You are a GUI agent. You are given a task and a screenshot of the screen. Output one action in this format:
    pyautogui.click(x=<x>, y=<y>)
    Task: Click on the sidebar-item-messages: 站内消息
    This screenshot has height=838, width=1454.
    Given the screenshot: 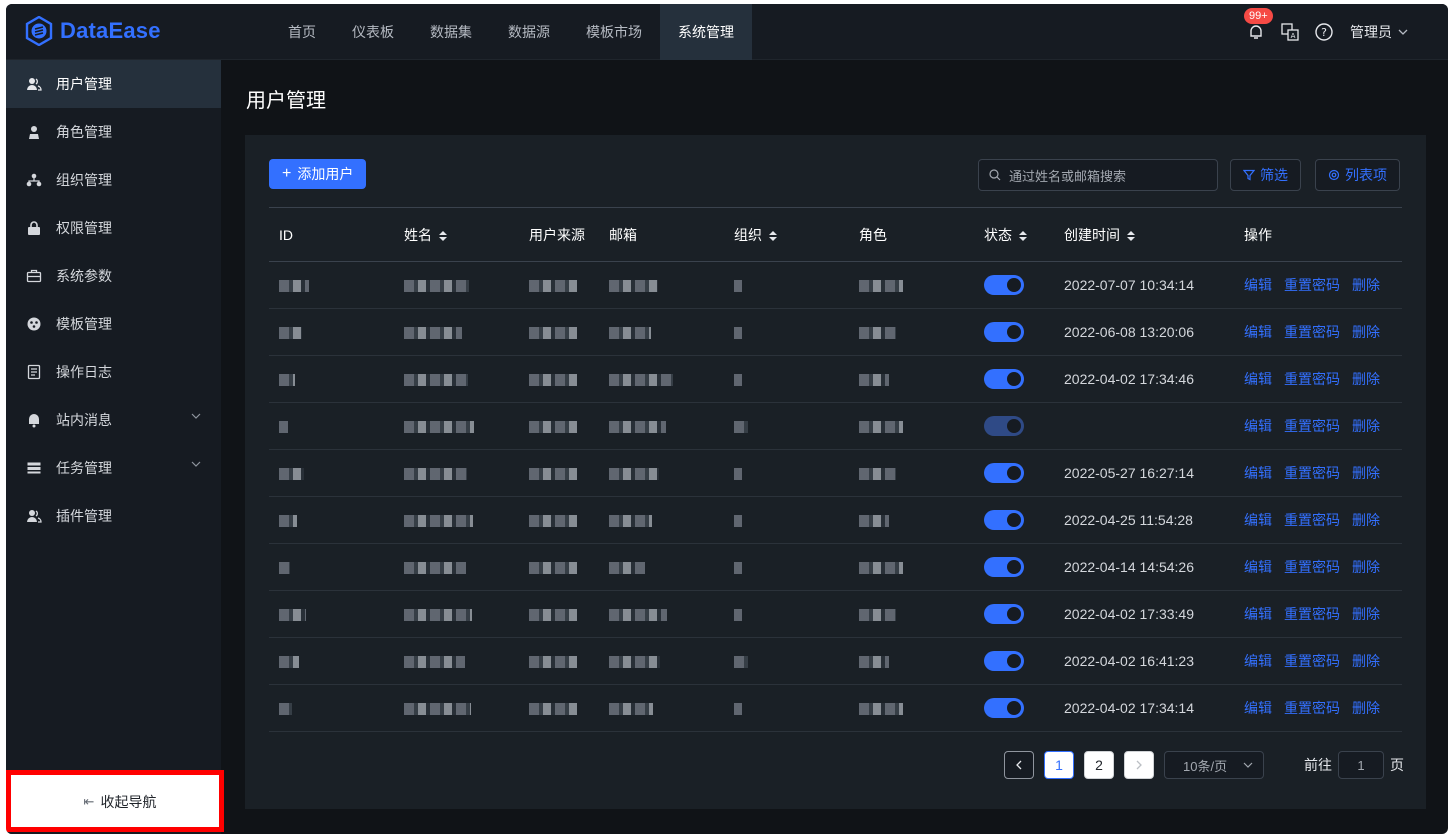 What is the action you would take?
    pyautogui.click(x=113, y=420)
    